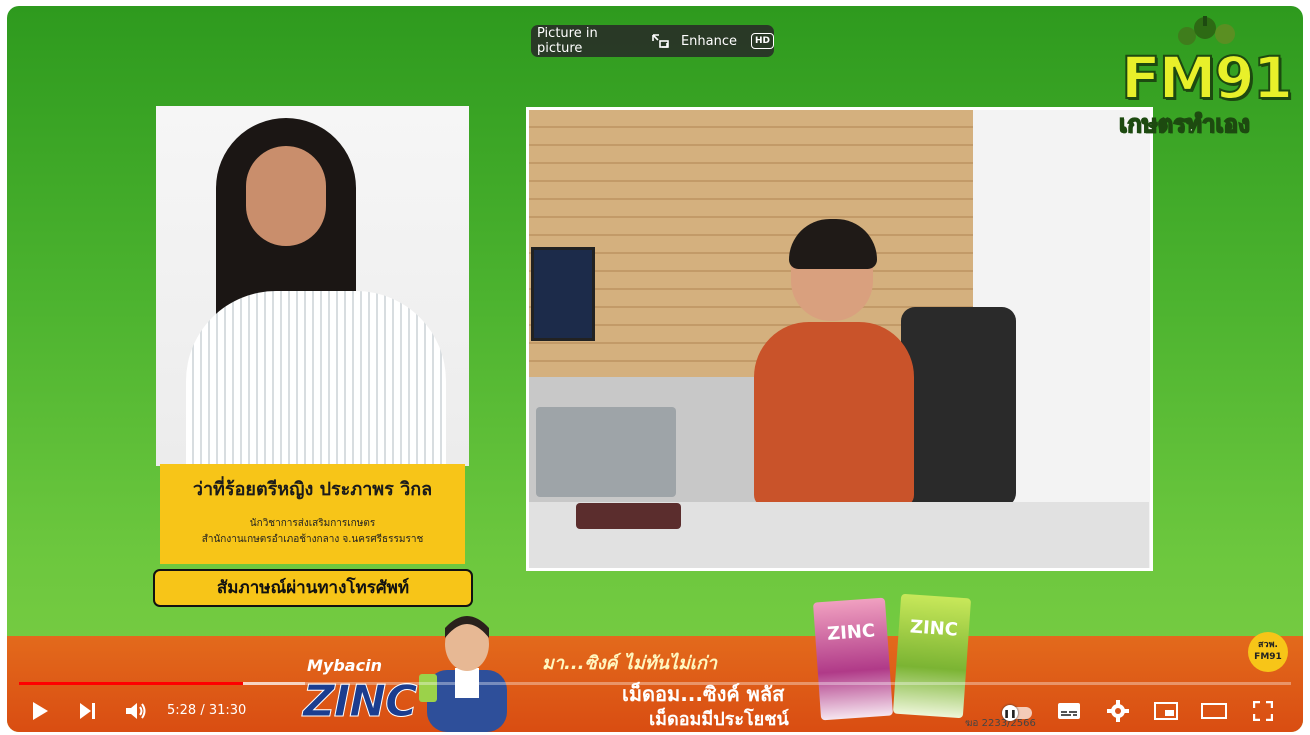  I want to click on station-badge: สวพ. FM91, so click(1268, 652).